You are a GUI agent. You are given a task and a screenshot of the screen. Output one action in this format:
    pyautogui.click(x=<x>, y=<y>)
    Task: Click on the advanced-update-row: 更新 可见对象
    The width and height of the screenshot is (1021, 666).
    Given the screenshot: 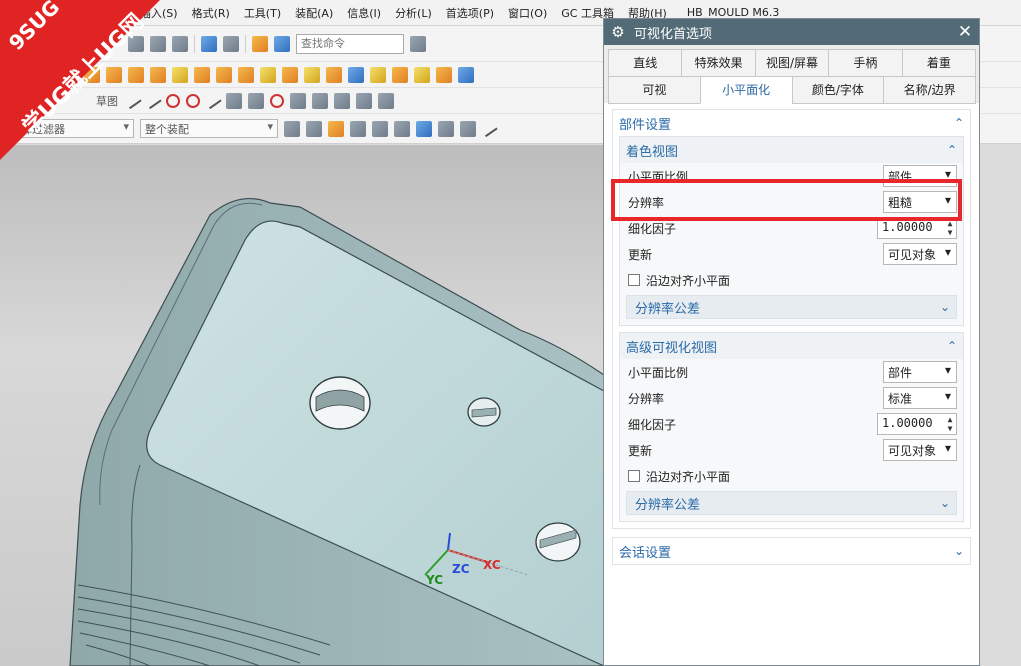 What is the action you would take?
    pyautogui.click(x=791, y=450)
    